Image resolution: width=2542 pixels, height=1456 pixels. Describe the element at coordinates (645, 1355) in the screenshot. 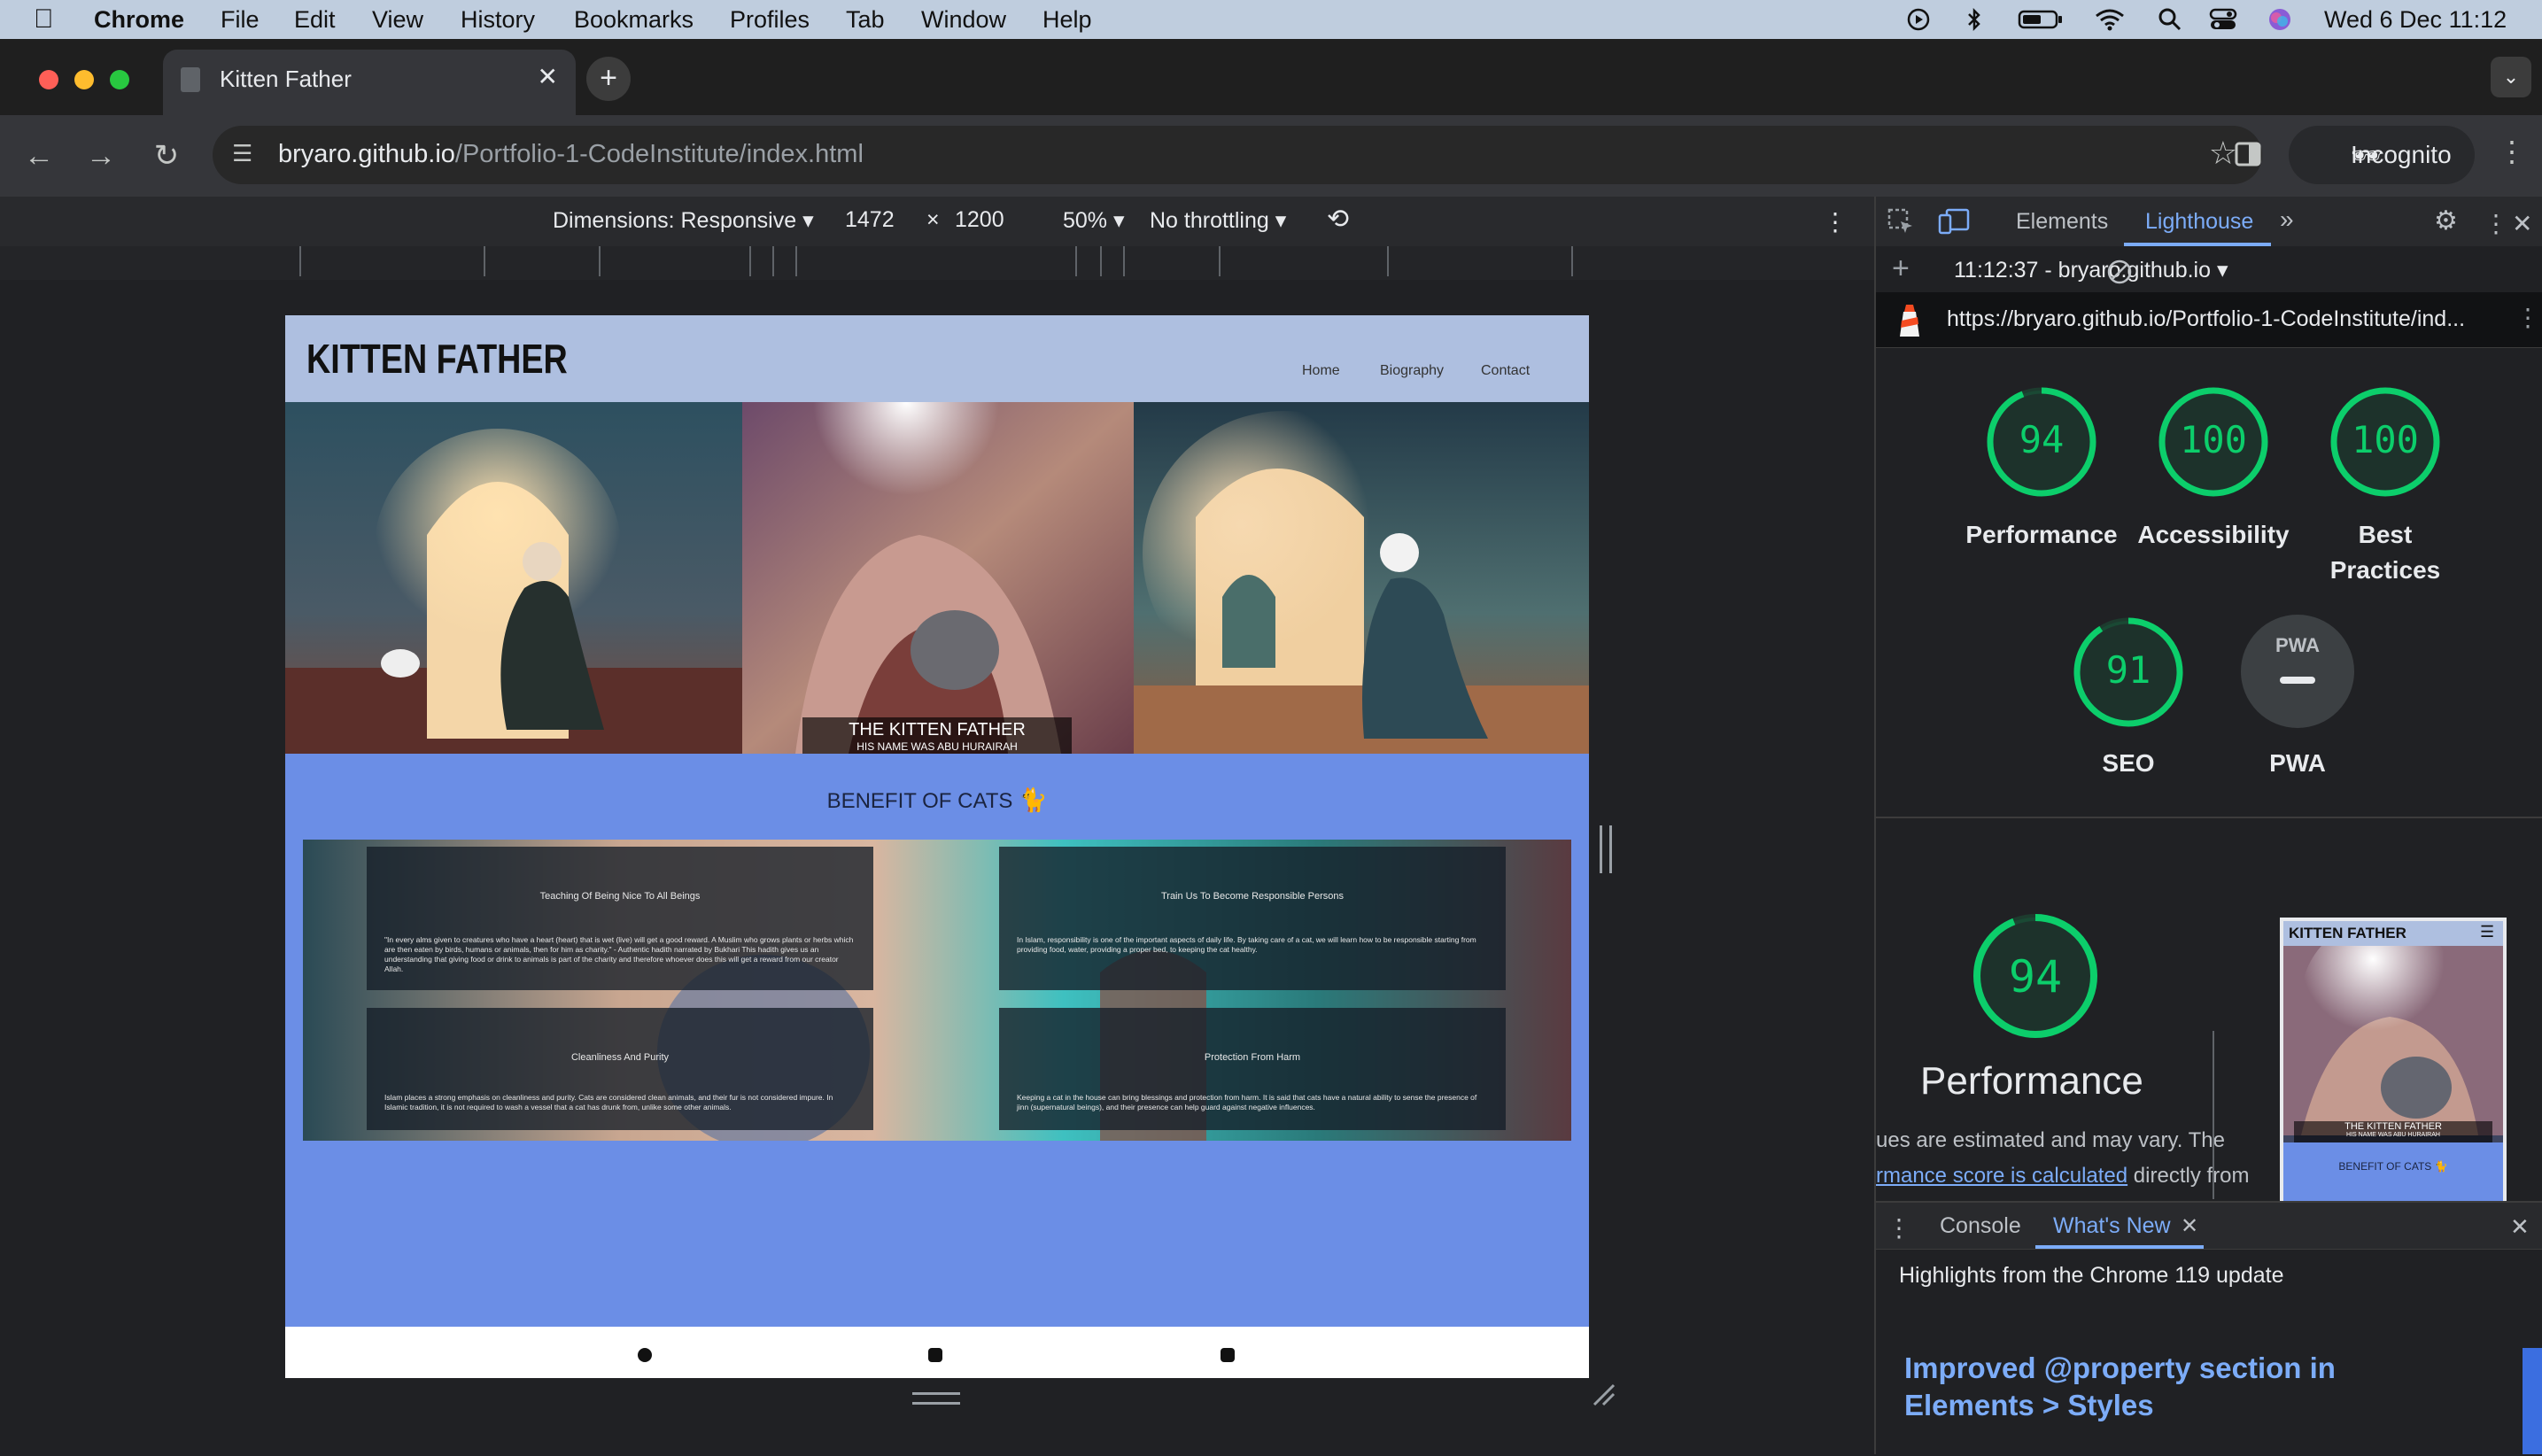

I see `pinterest-icon` at that location.